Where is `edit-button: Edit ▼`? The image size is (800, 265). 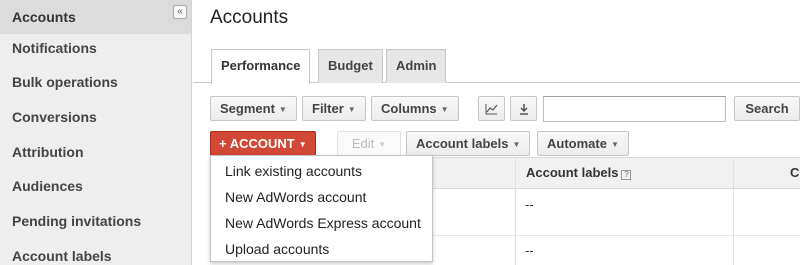
edit-button: Edit ▼ is located at coordinates (369, 143).